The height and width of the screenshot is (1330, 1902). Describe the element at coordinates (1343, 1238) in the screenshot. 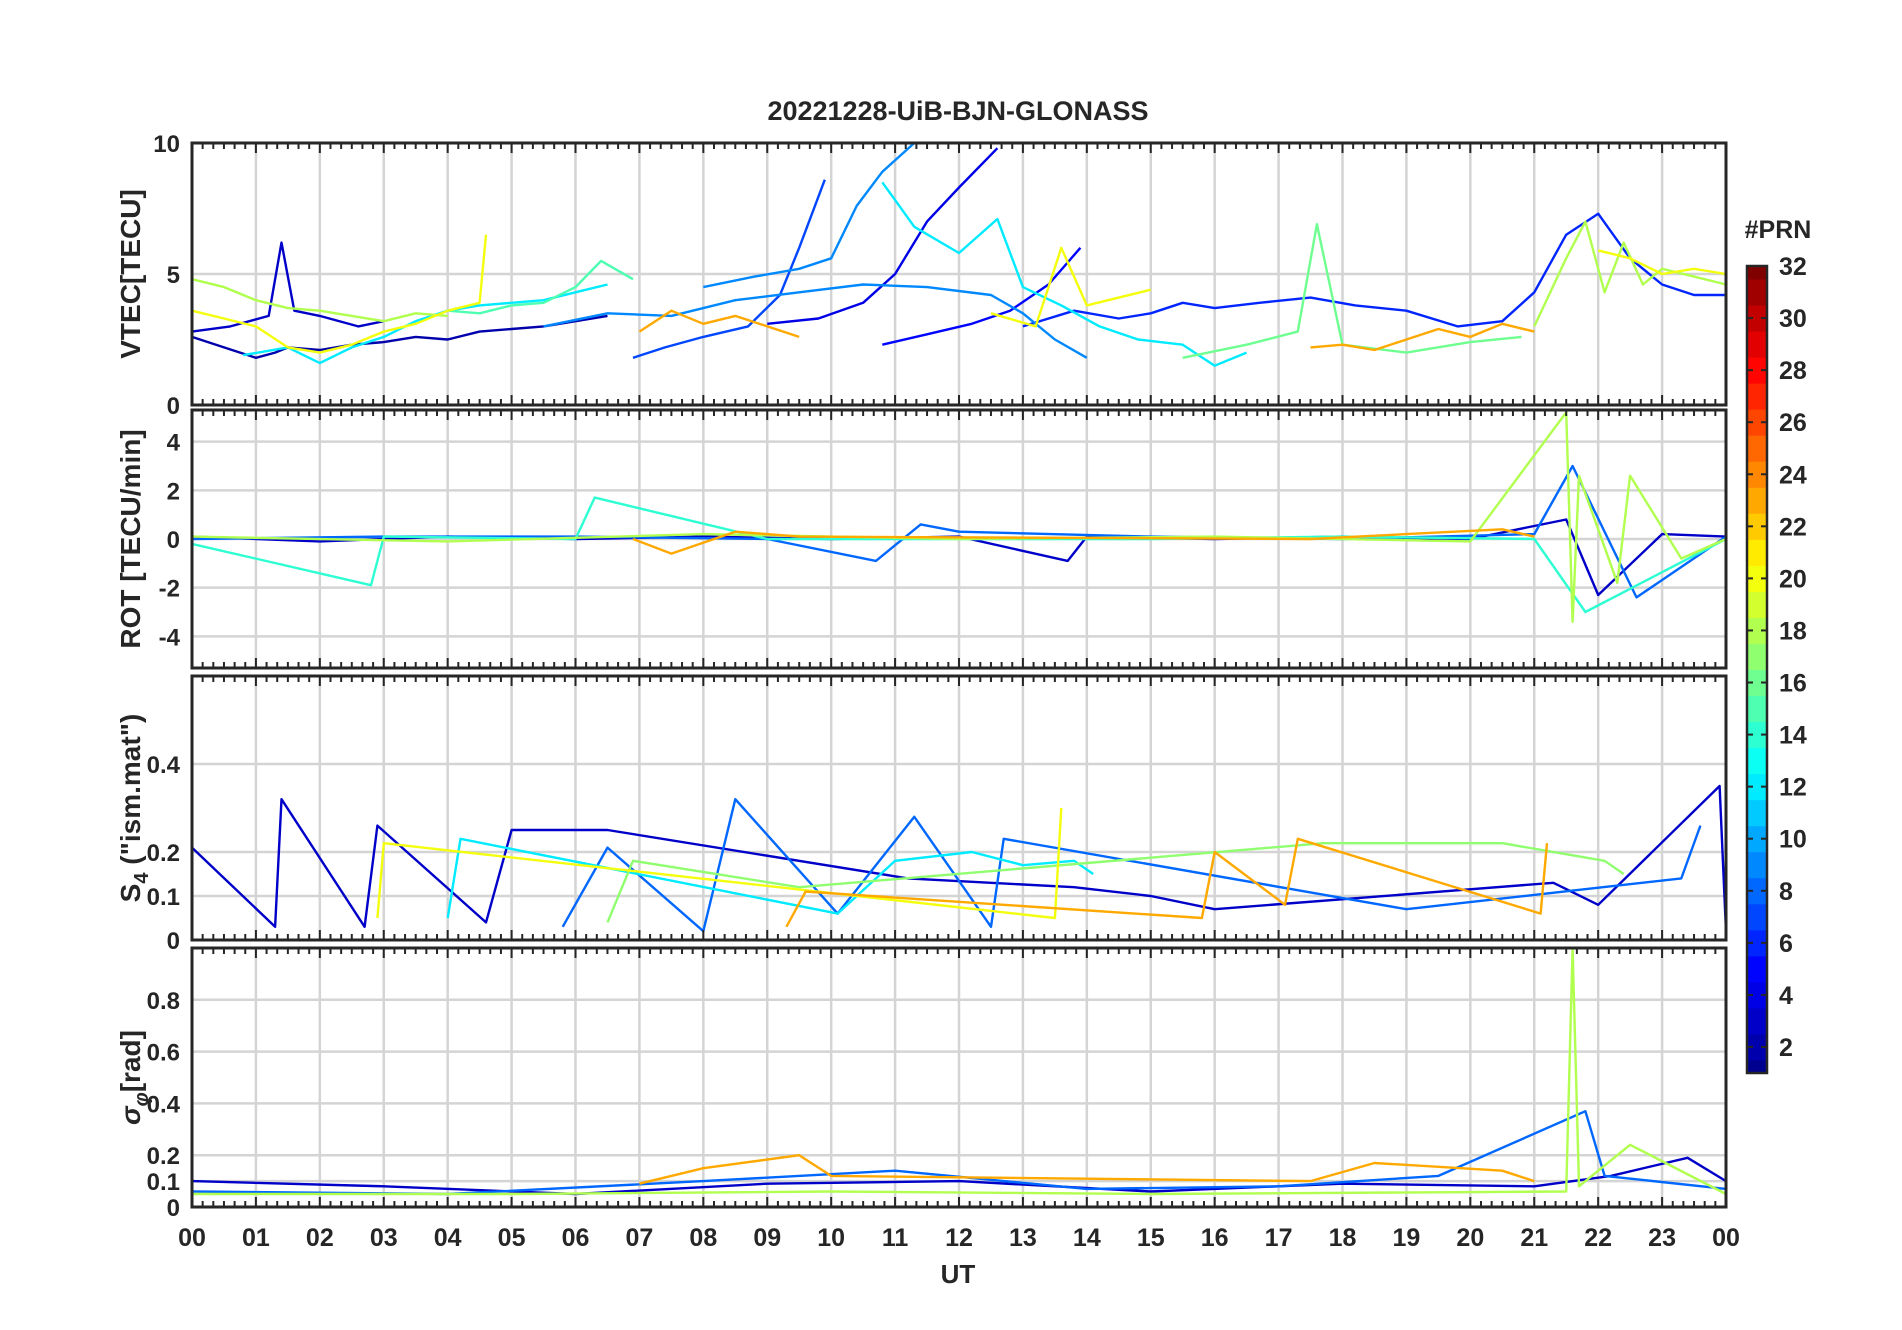

I see `x-tick-label: 18` at that location.